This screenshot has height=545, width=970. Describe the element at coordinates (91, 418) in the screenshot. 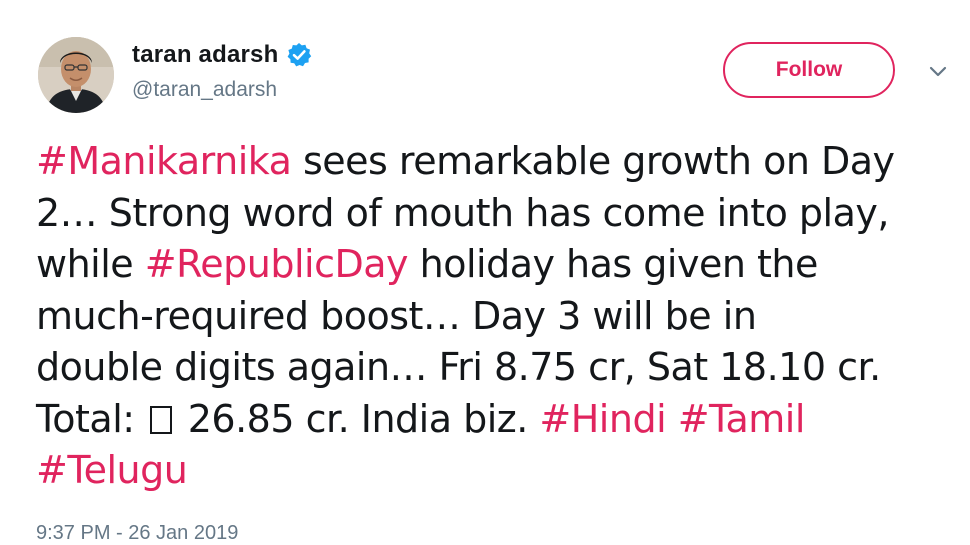

I see `tweet-text-segment: Total:` at that location.